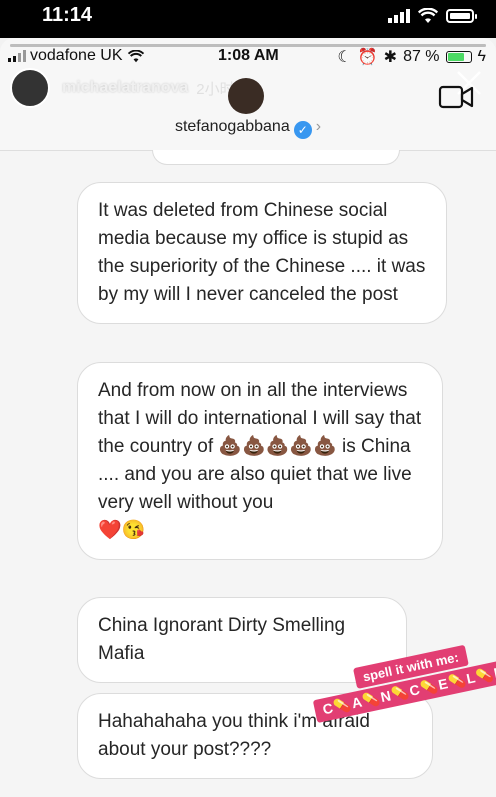 The width and height of the screenshot is (496, 797). I want to click on alarm-icon: ⏰, so click(367, 57).